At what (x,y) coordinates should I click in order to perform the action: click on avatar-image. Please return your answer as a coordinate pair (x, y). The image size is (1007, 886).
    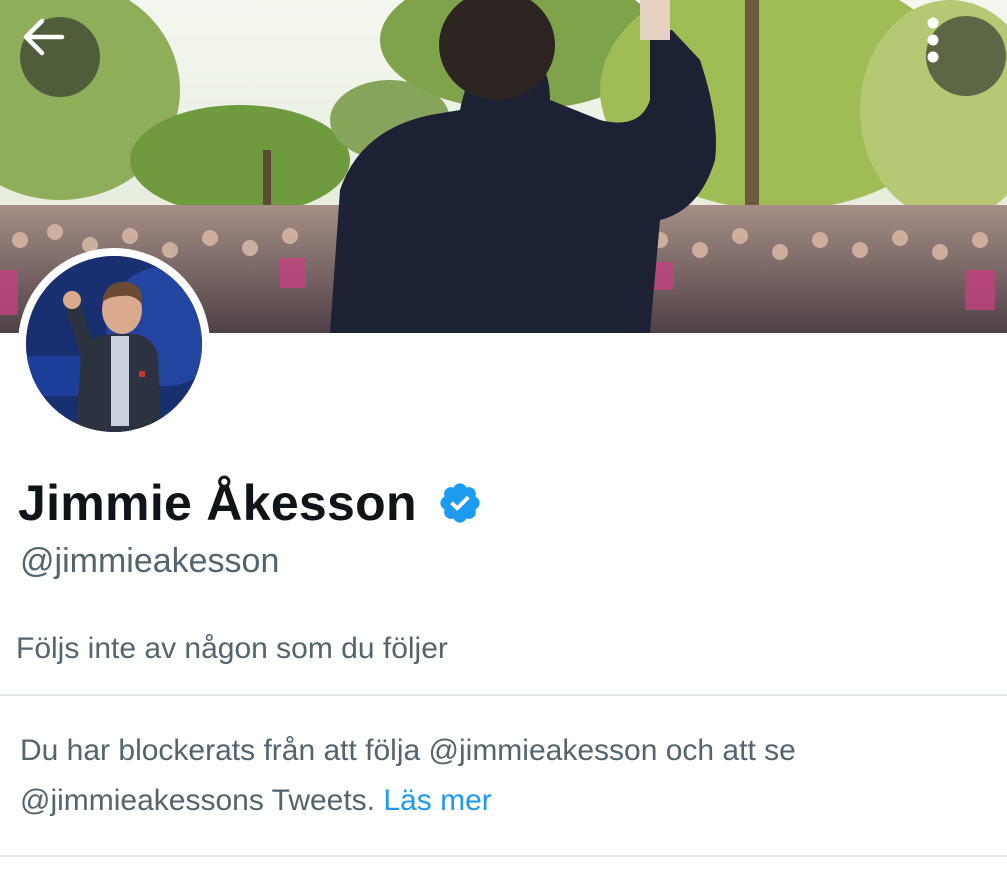
    Looking at the image, I should click on (114, 344).